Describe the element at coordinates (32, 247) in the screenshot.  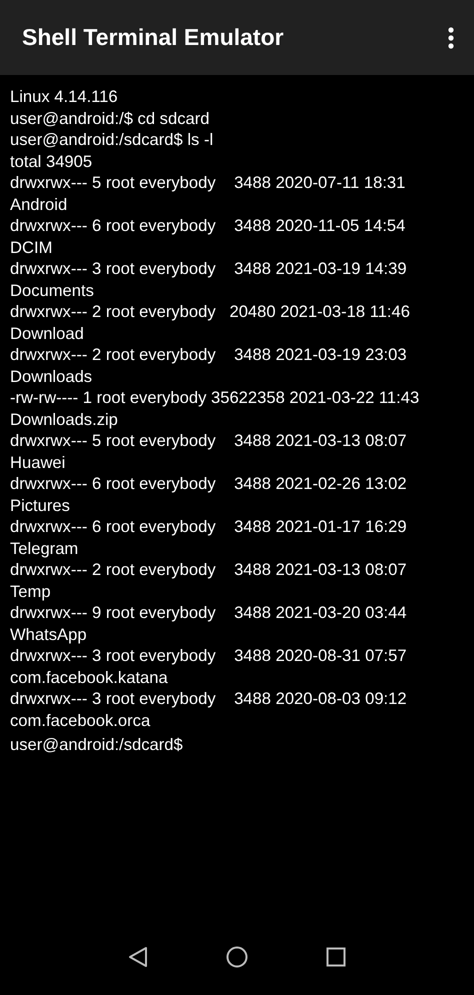
I see `terminal-line: DCIM` at that location.